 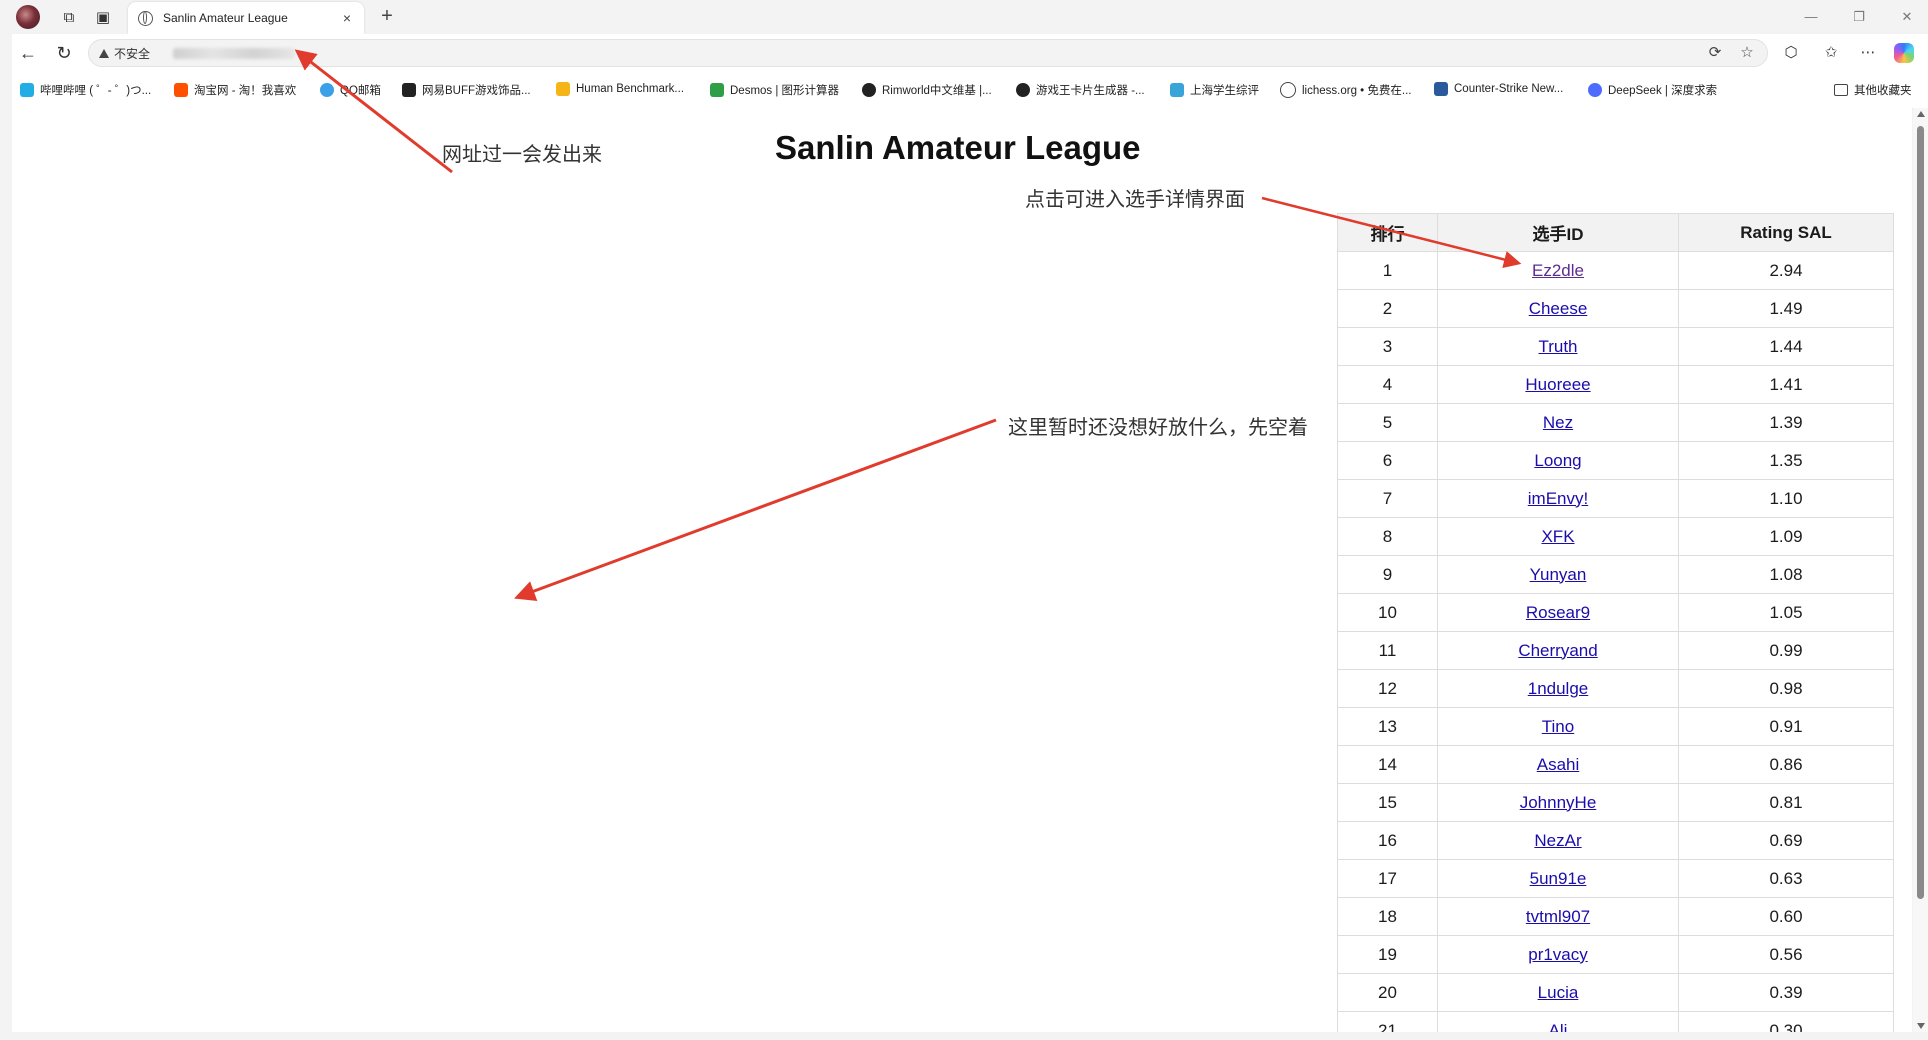 What do you see at coordinates (1557, 650) in the screenshot?
I see `player-link: Cherryand` at bounding box center [1557, 650].